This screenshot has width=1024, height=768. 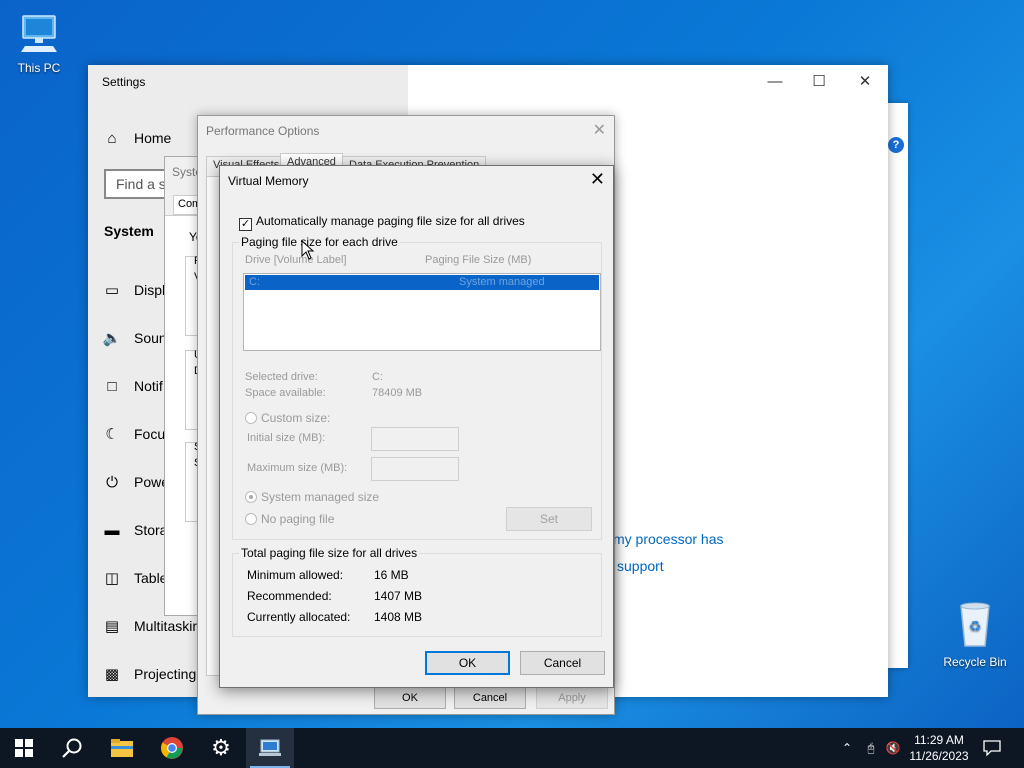 I want to click on action-center-button, so click(x=992, y=748).